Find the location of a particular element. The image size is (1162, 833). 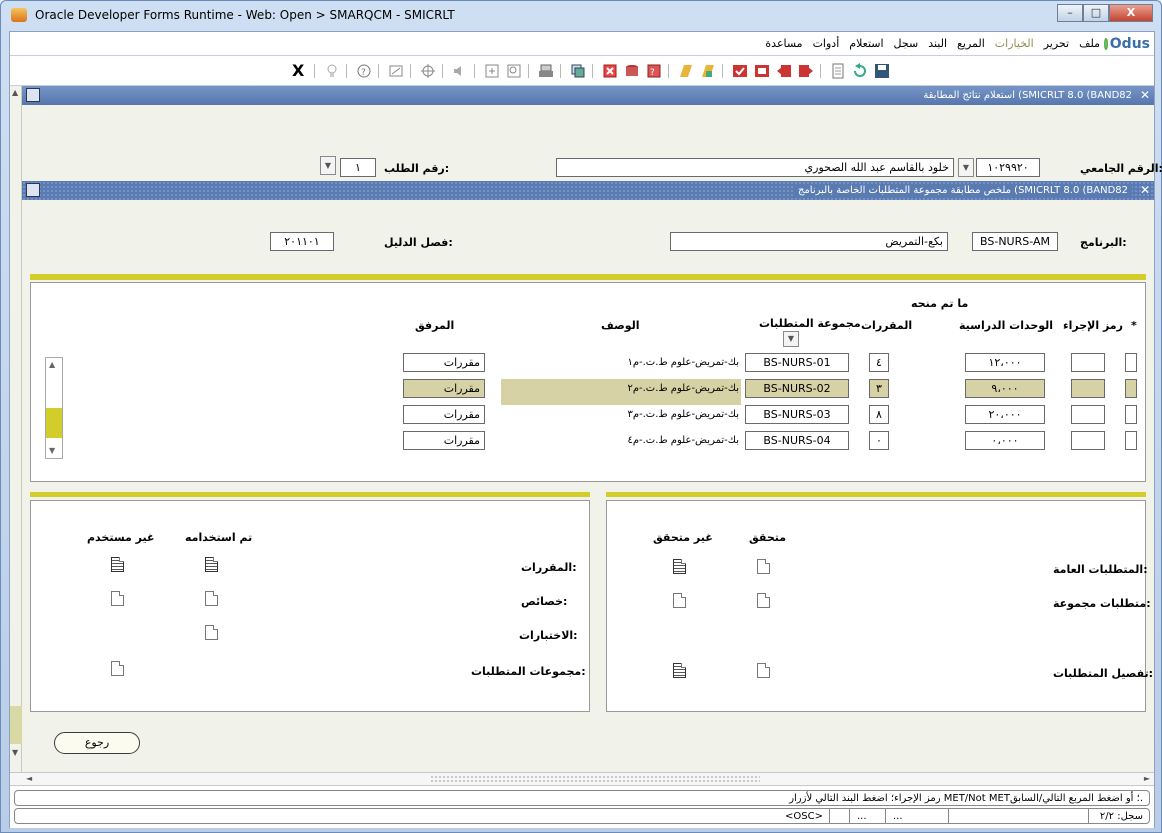

catalog-term-field: ٢٠١١٠١ is located at coordinates (302, 241).